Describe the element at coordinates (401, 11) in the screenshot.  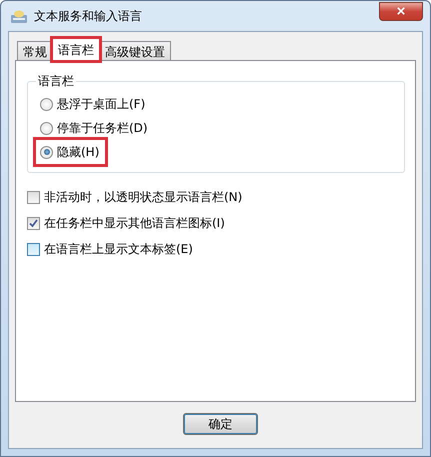
I see `close-button: ×` at that location.